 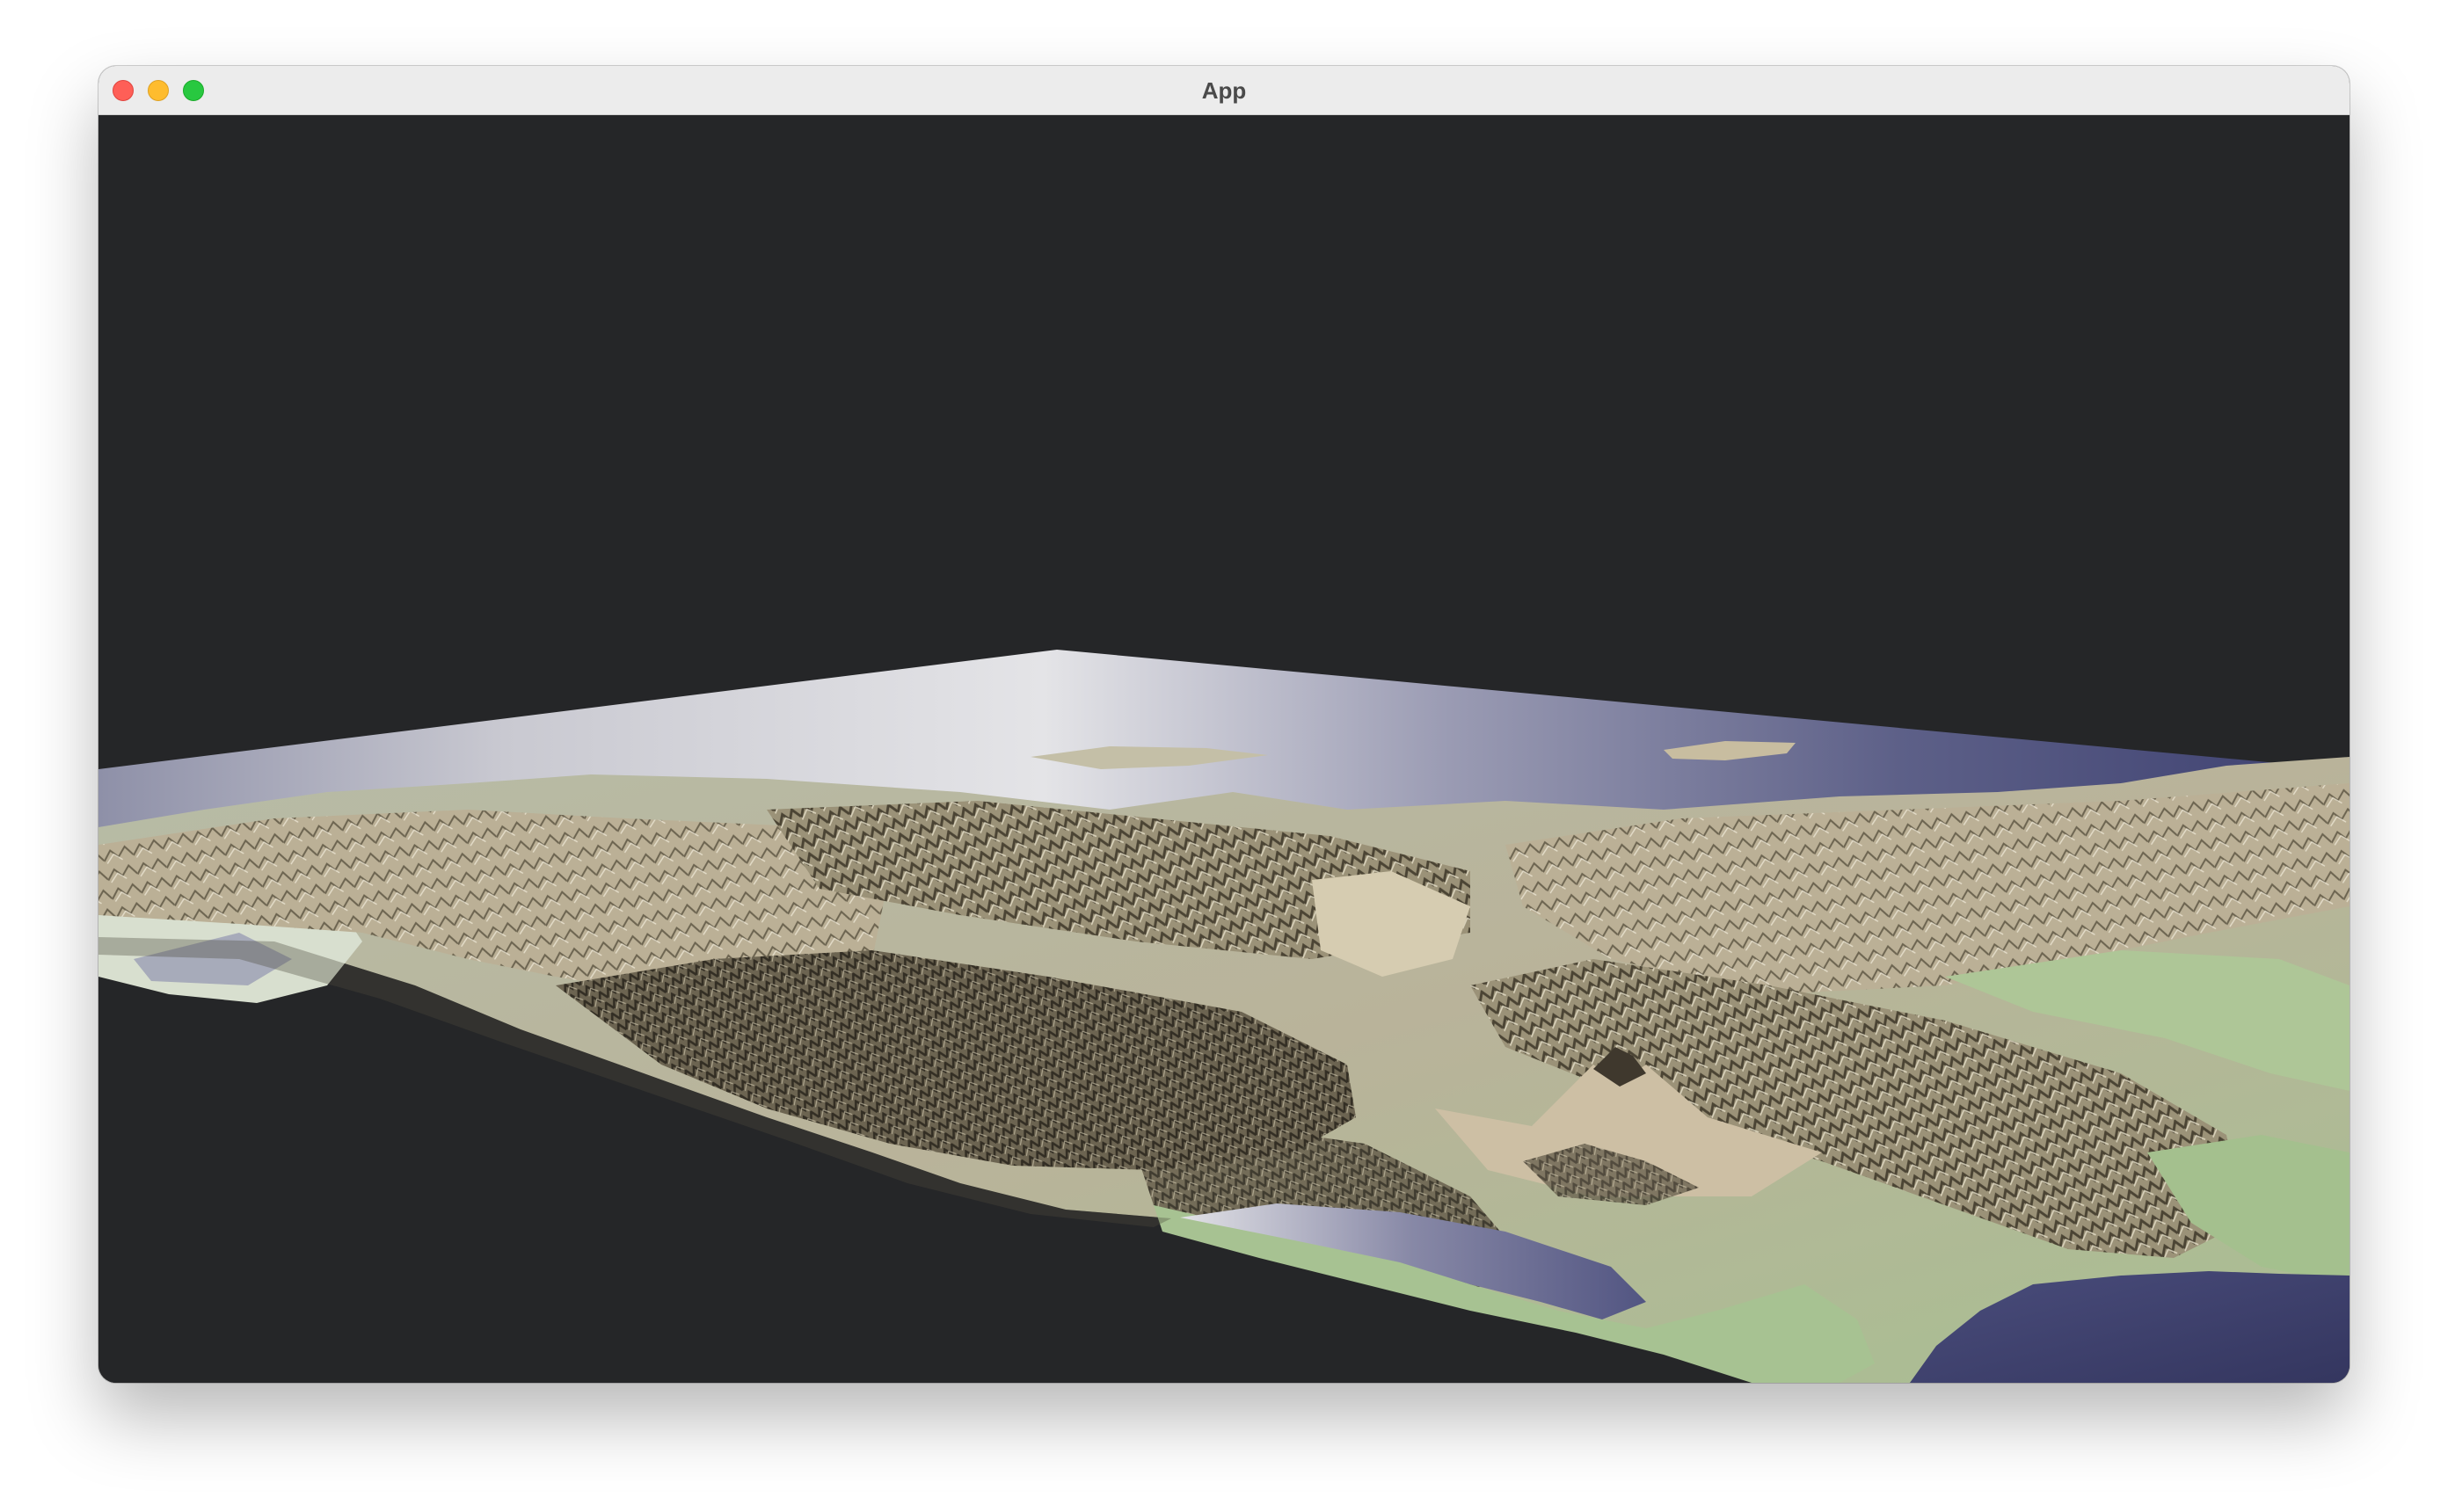 I want to click on title-bar: App, so click(x=1224, y=91).